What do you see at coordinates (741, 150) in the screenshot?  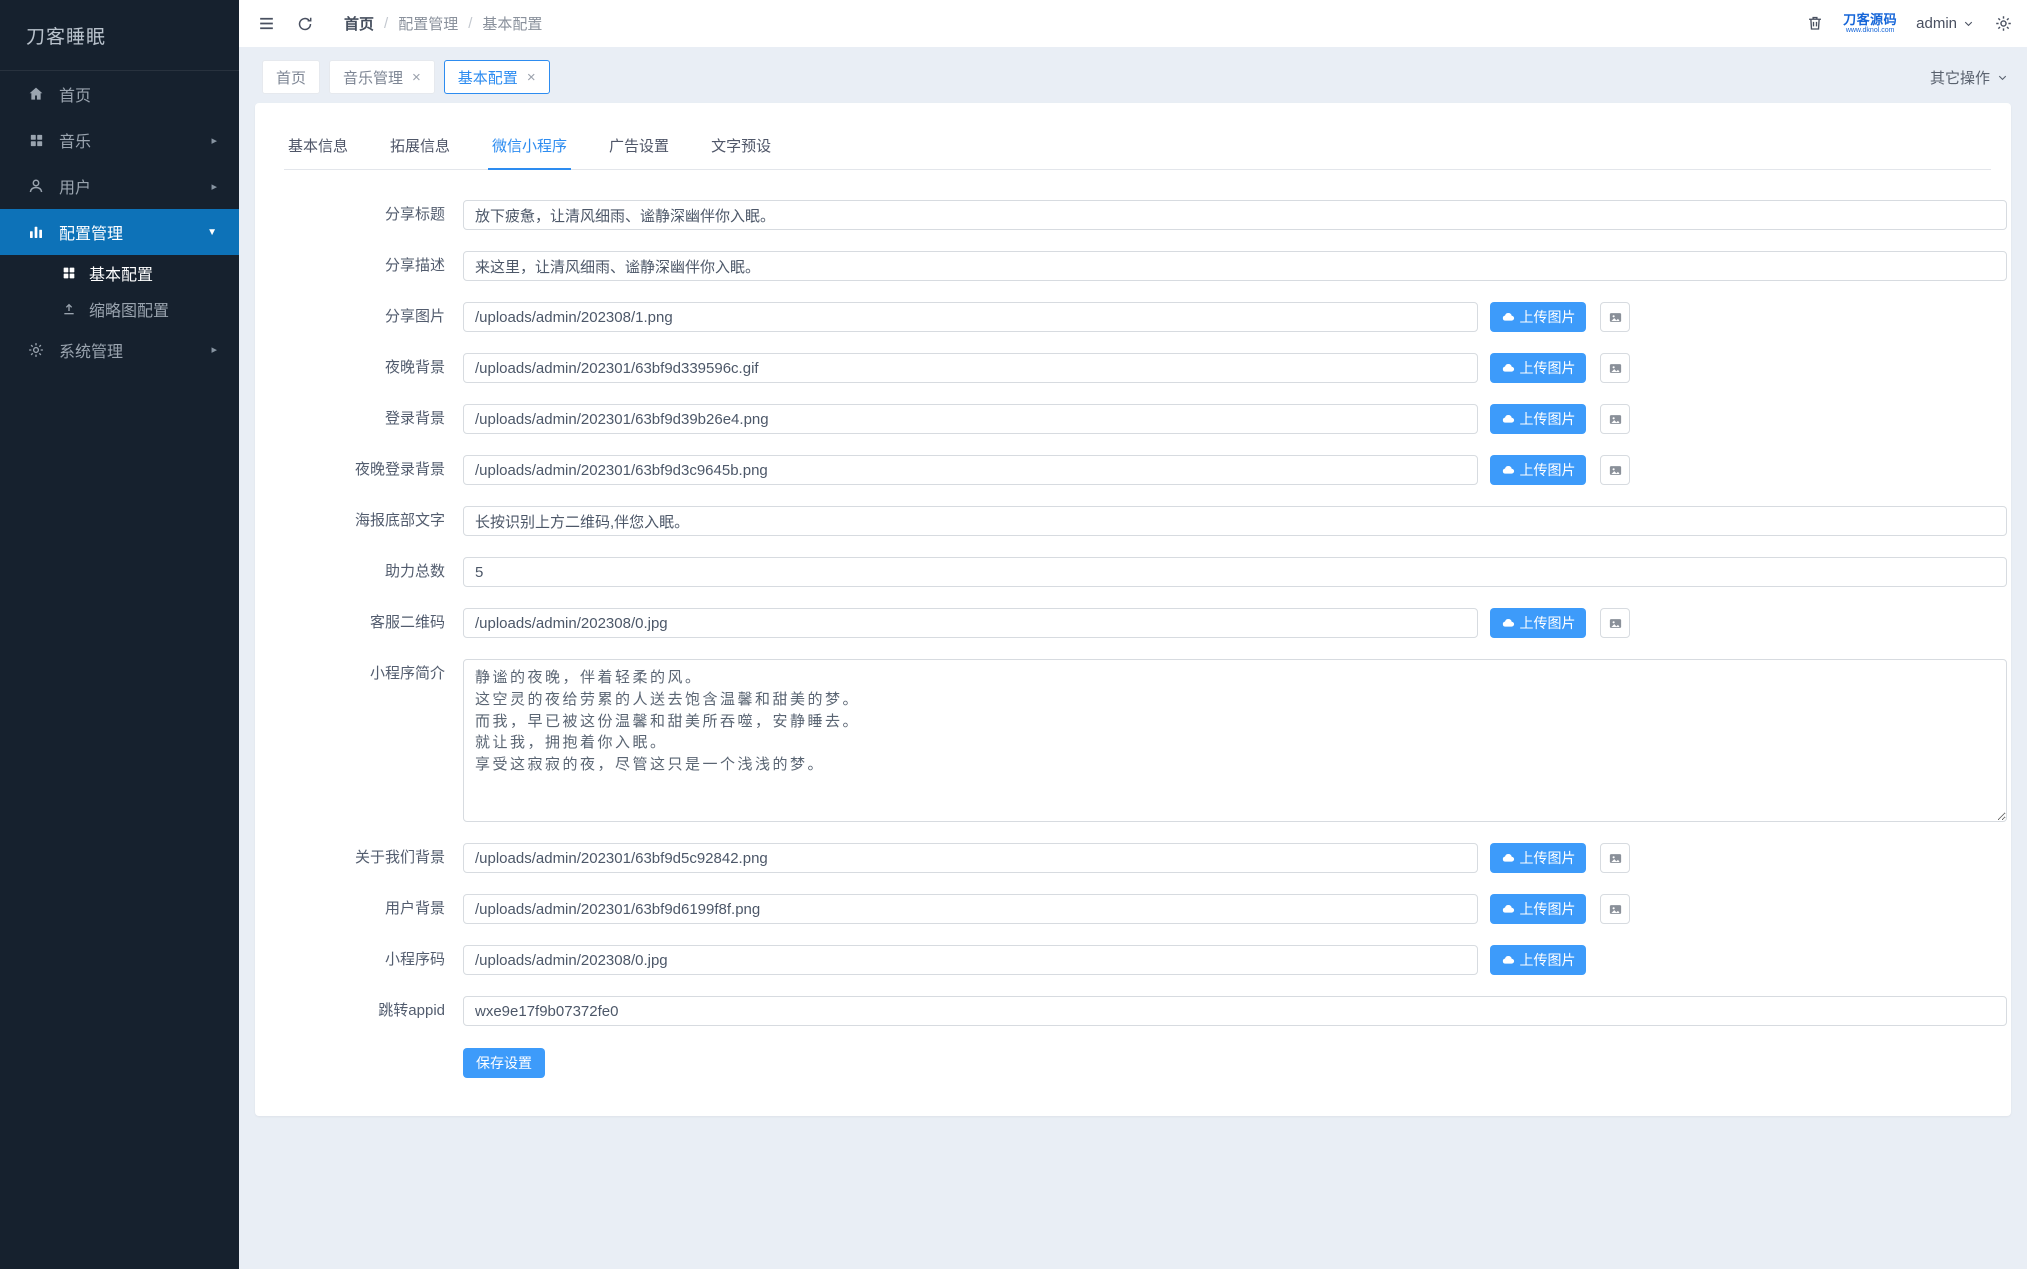 I see `tab-text-presets: 文字预设` at bounding box center [741, 150].